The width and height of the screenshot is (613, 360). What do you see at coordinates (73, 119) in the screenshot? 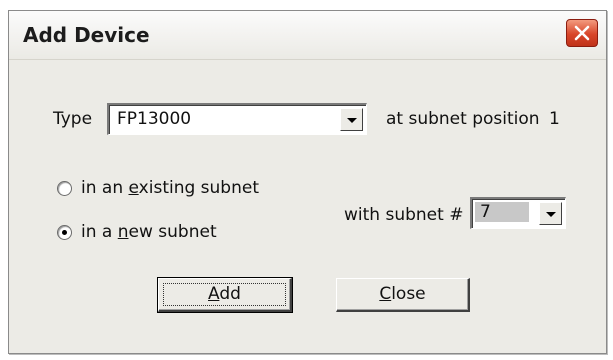
I see `type-label: Type` at bounding box center [73, 119].